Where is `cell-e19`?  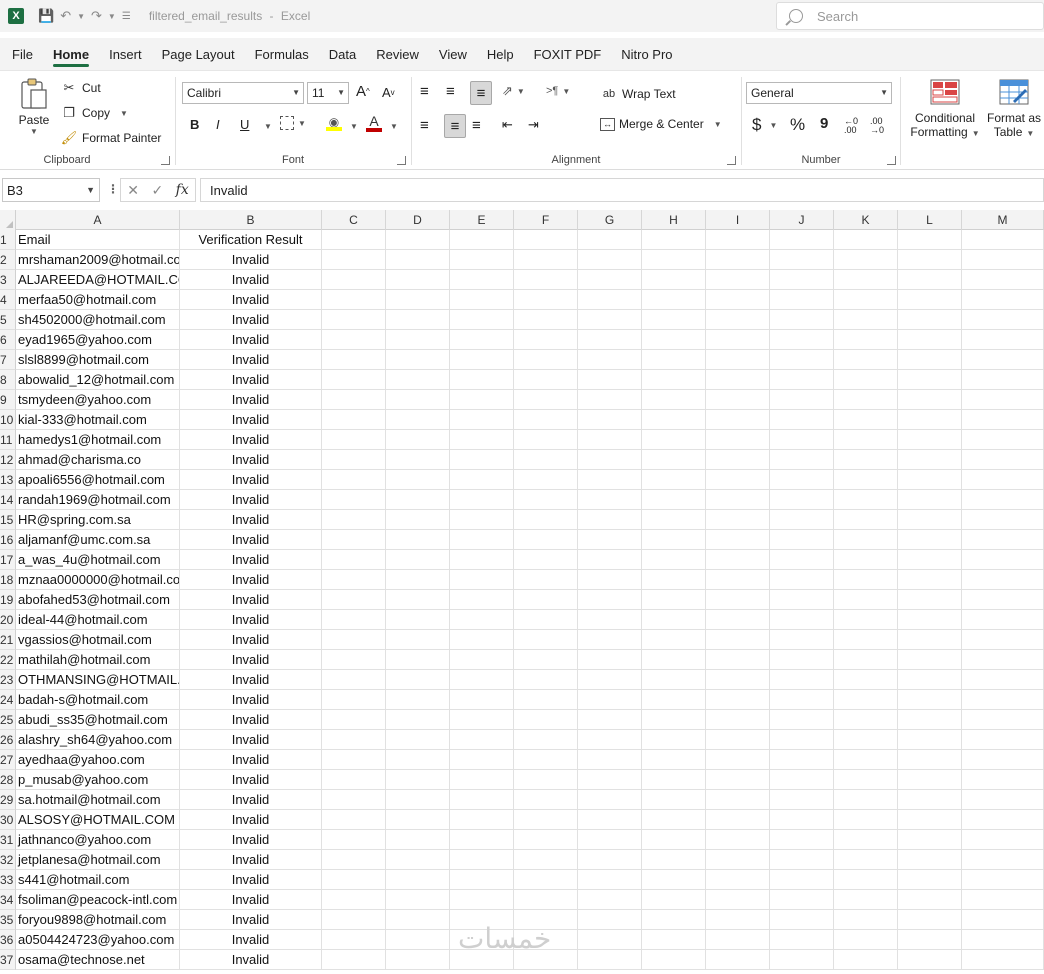
cell-e19 is located at coordinates (482, 600).